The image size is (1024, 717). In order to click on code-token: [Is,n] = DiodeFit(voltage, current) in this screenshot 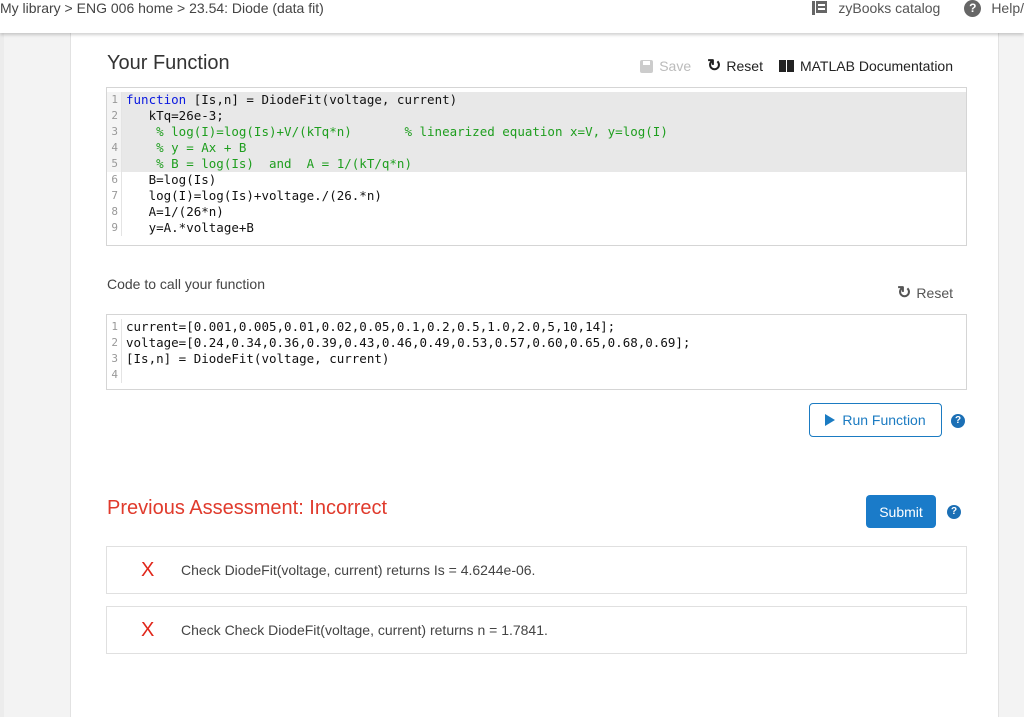, I will do `click(322, 99)`.